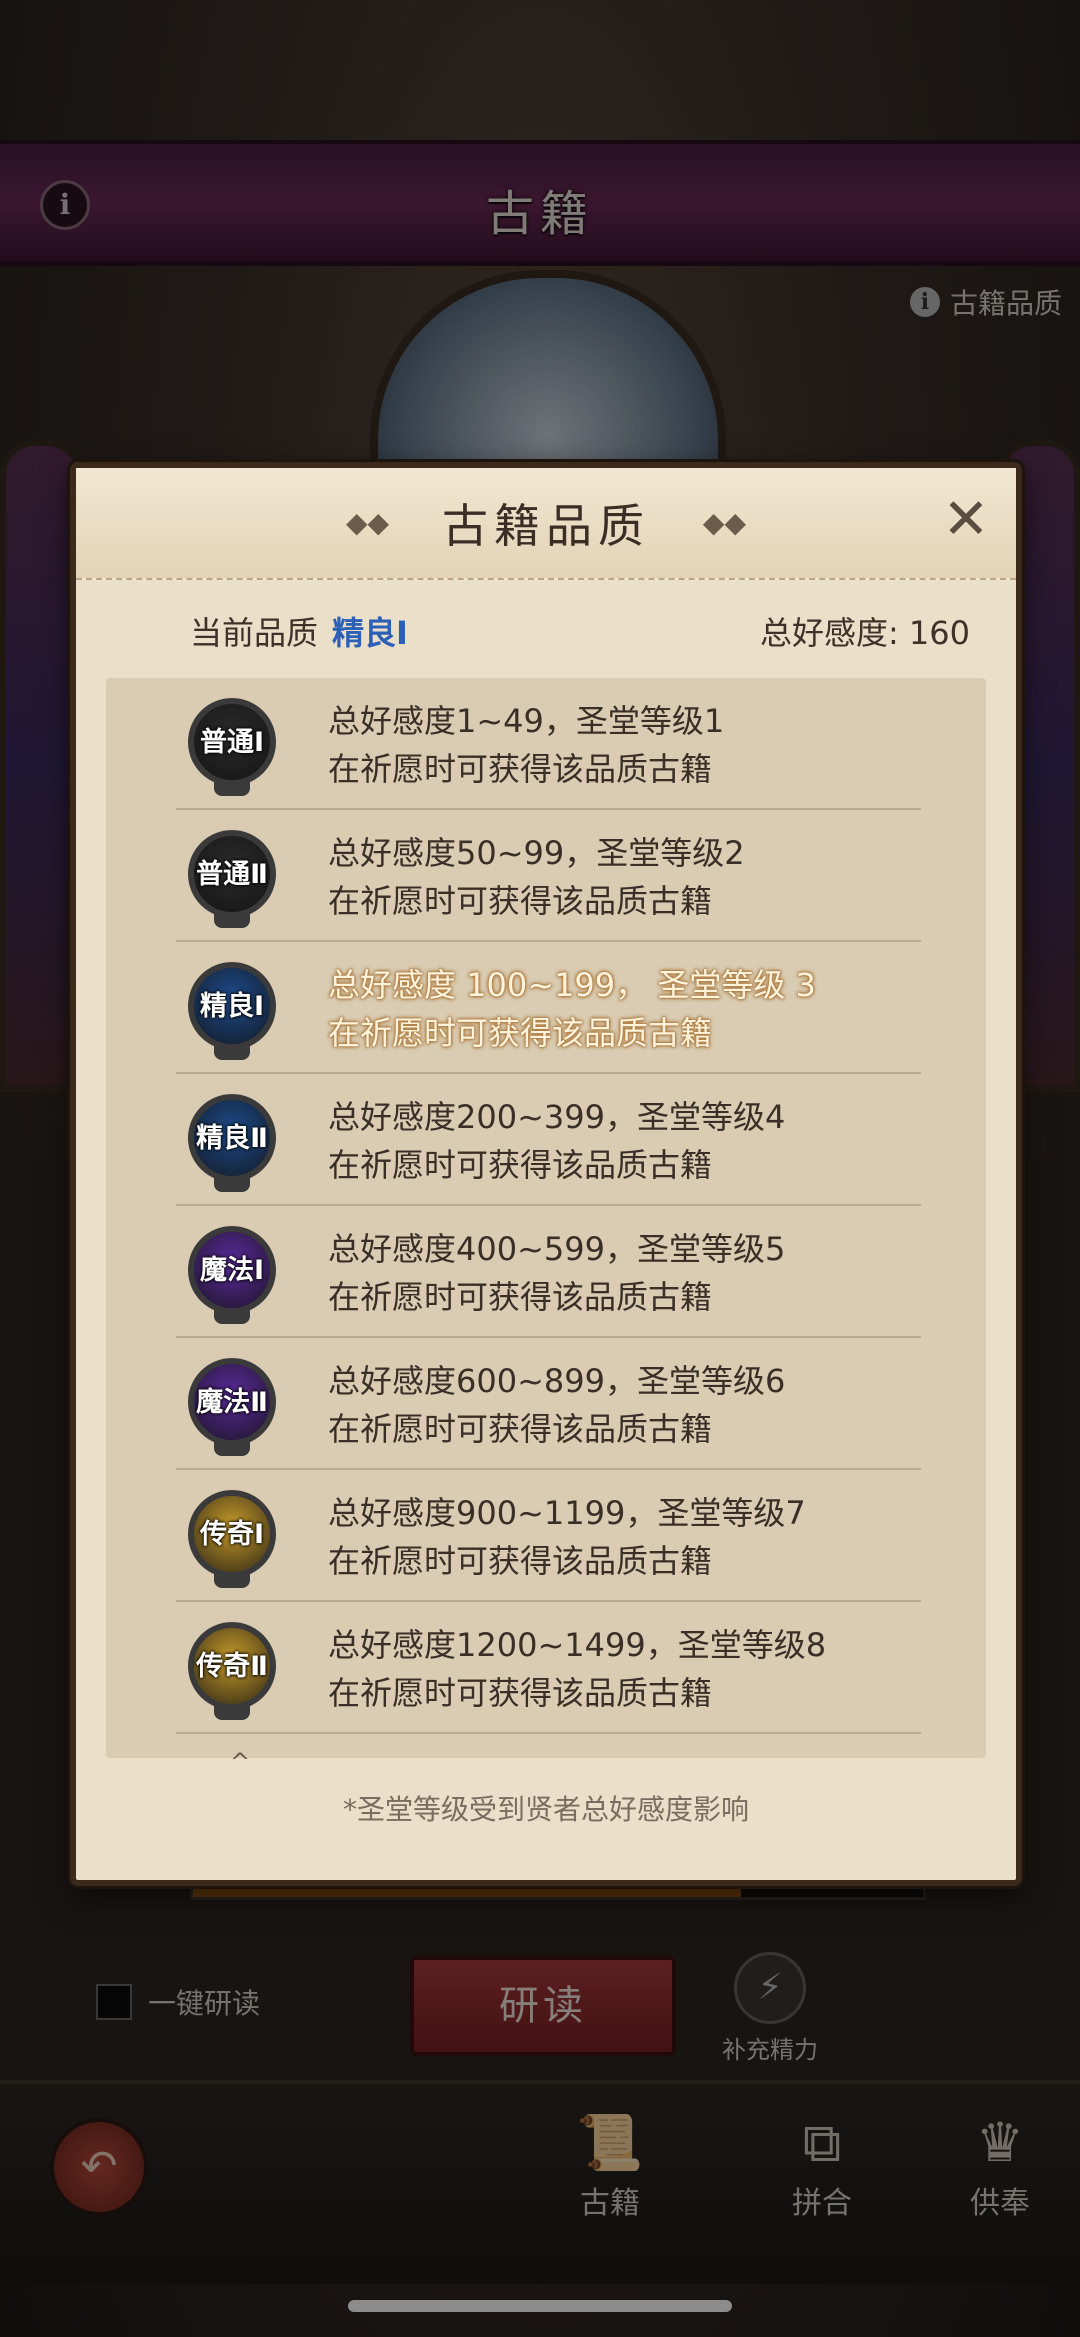  What do you see at coordinates (966, 520) in the screenshot?
I see `close-icon: ✕` at bounding box center [966, 520].